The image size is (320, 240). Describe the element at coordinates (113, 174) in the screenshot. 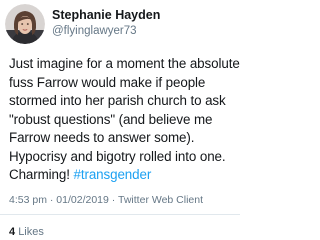

I see `hashtag-link: #transgender` at that location.